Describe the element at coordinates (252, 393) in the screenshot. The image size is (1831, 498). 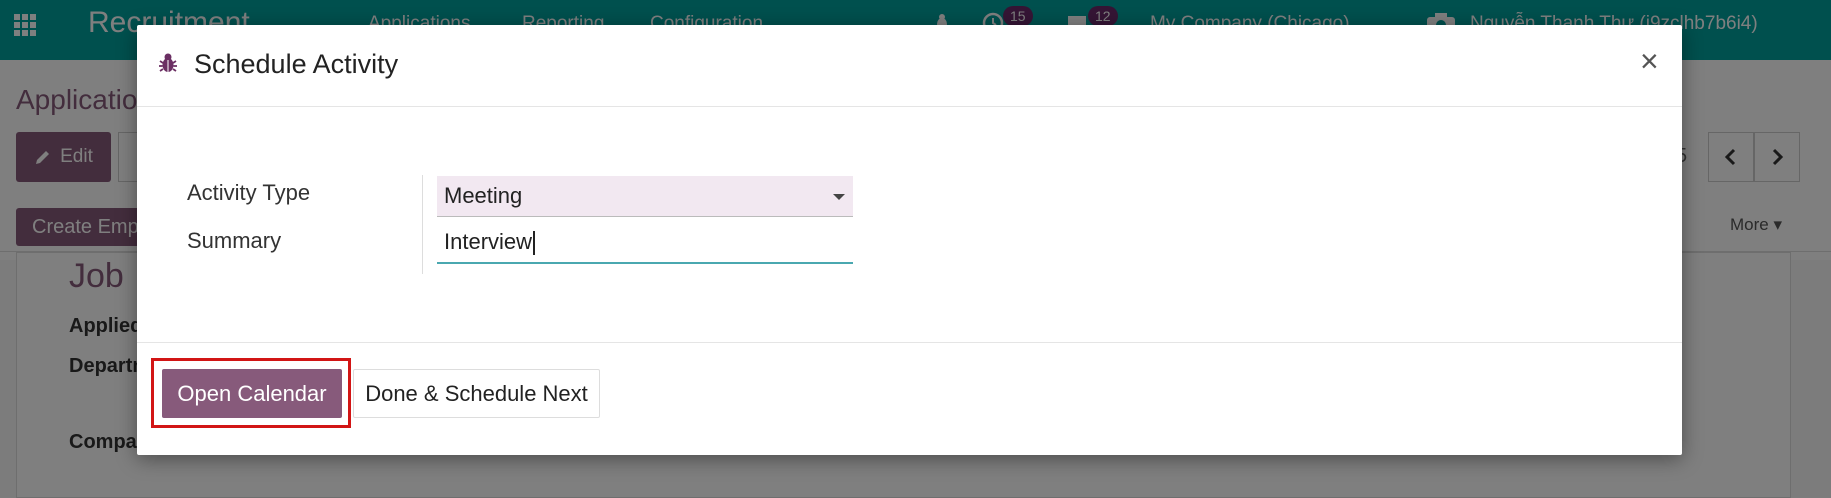
I see `open-calendar-button: Open Calendar` at that location.